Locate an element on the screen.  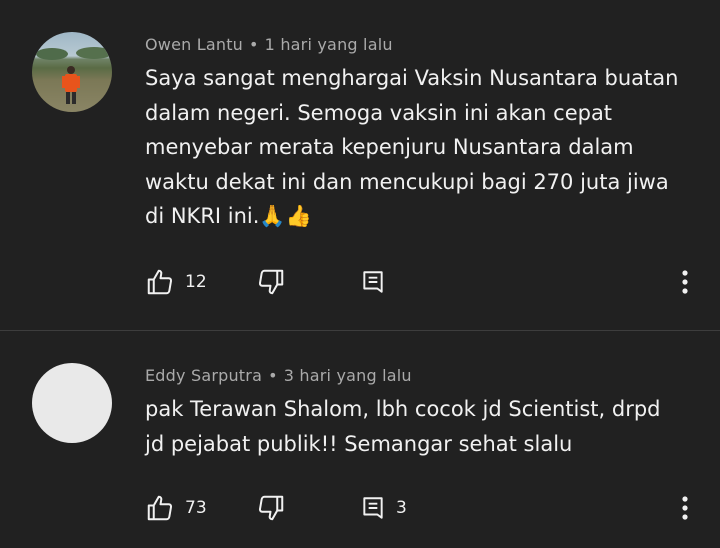
like-count: 73 is located at coordinates (196, 508).